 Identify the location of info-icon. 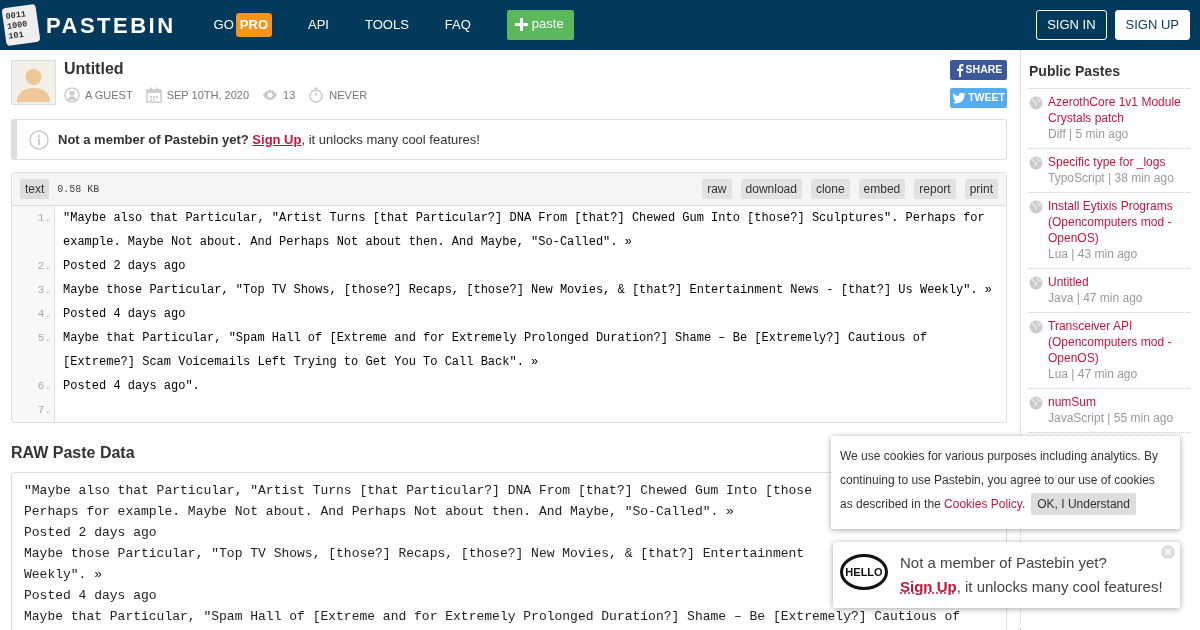
(39, 139).